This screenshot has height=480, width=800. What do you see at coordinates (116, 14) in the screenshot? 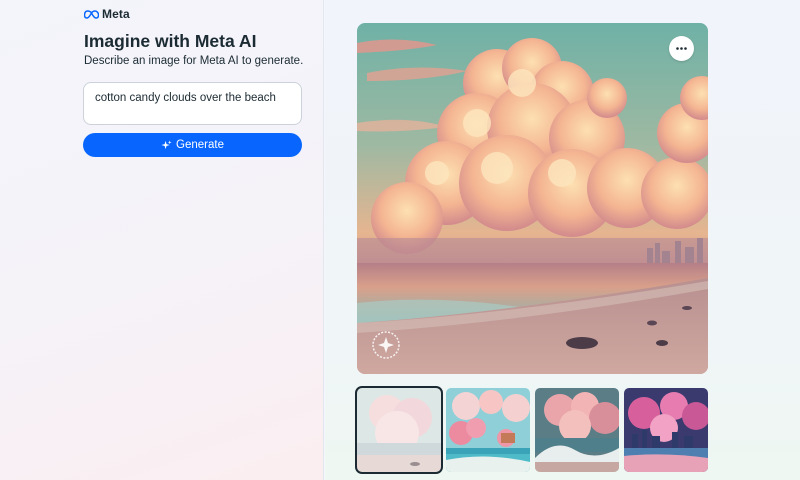
I see `logo-text: Meta` at bounding box center [116, 14].